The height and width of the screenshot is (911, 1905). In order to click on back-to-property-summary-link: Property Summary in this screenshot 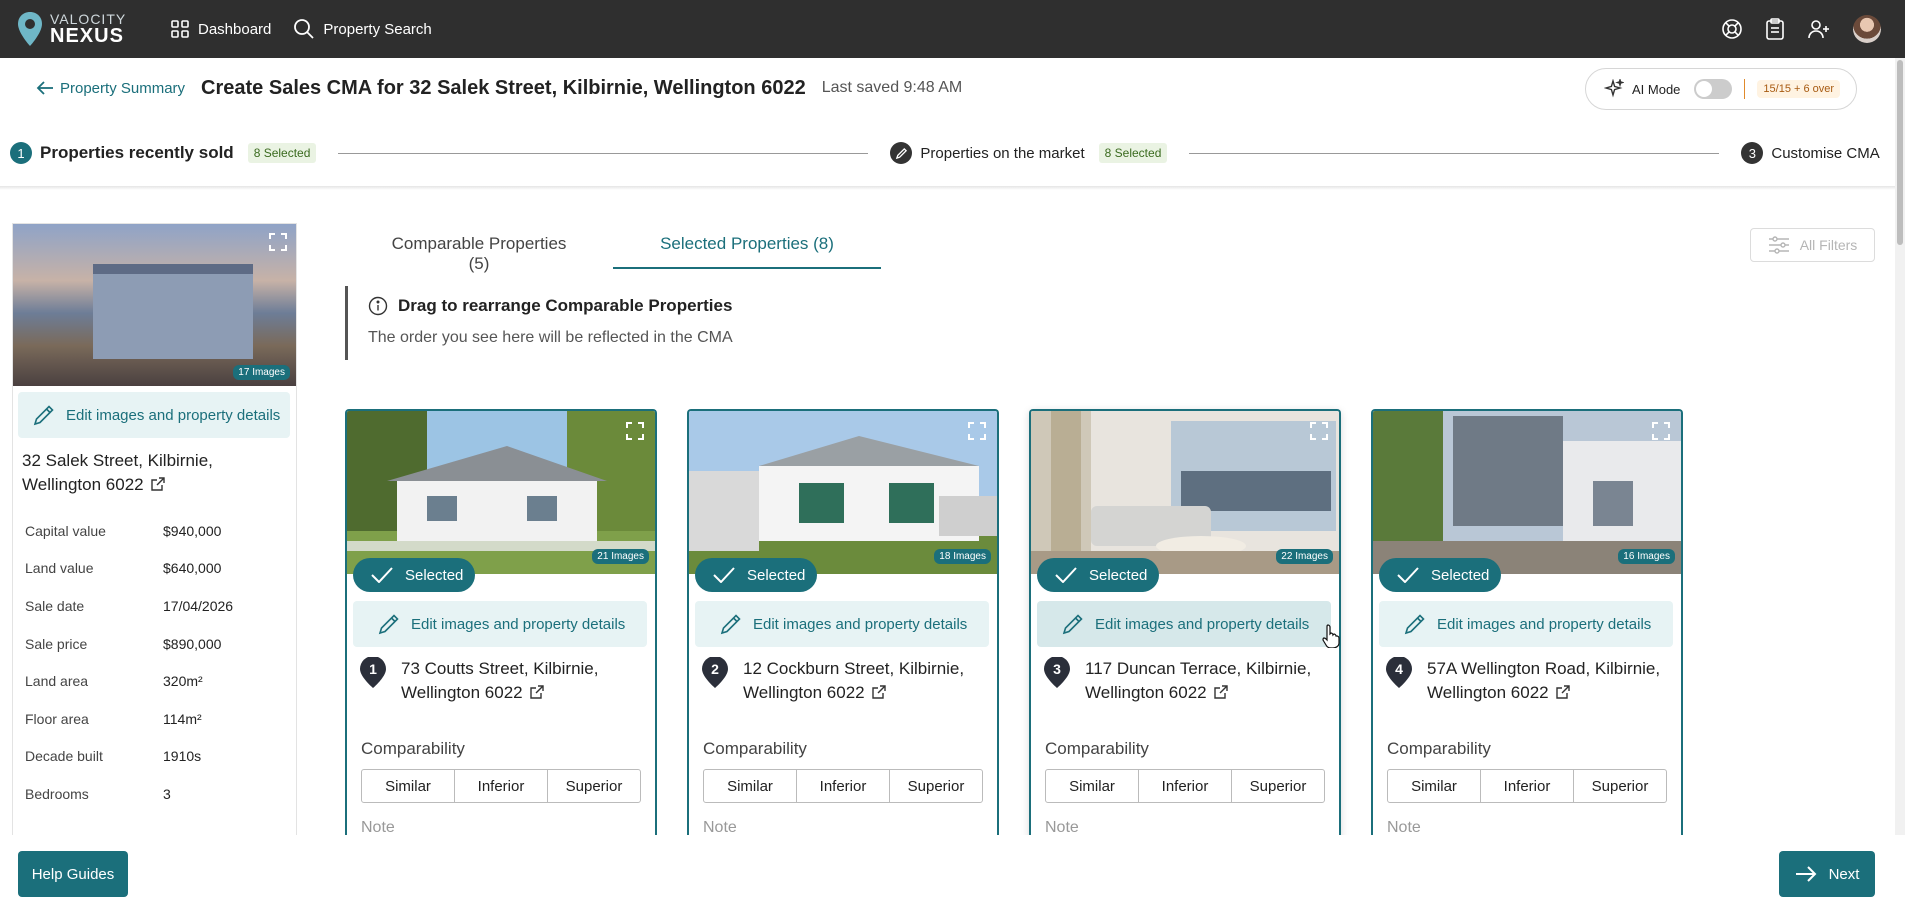, I will do `click(110, 88)`.